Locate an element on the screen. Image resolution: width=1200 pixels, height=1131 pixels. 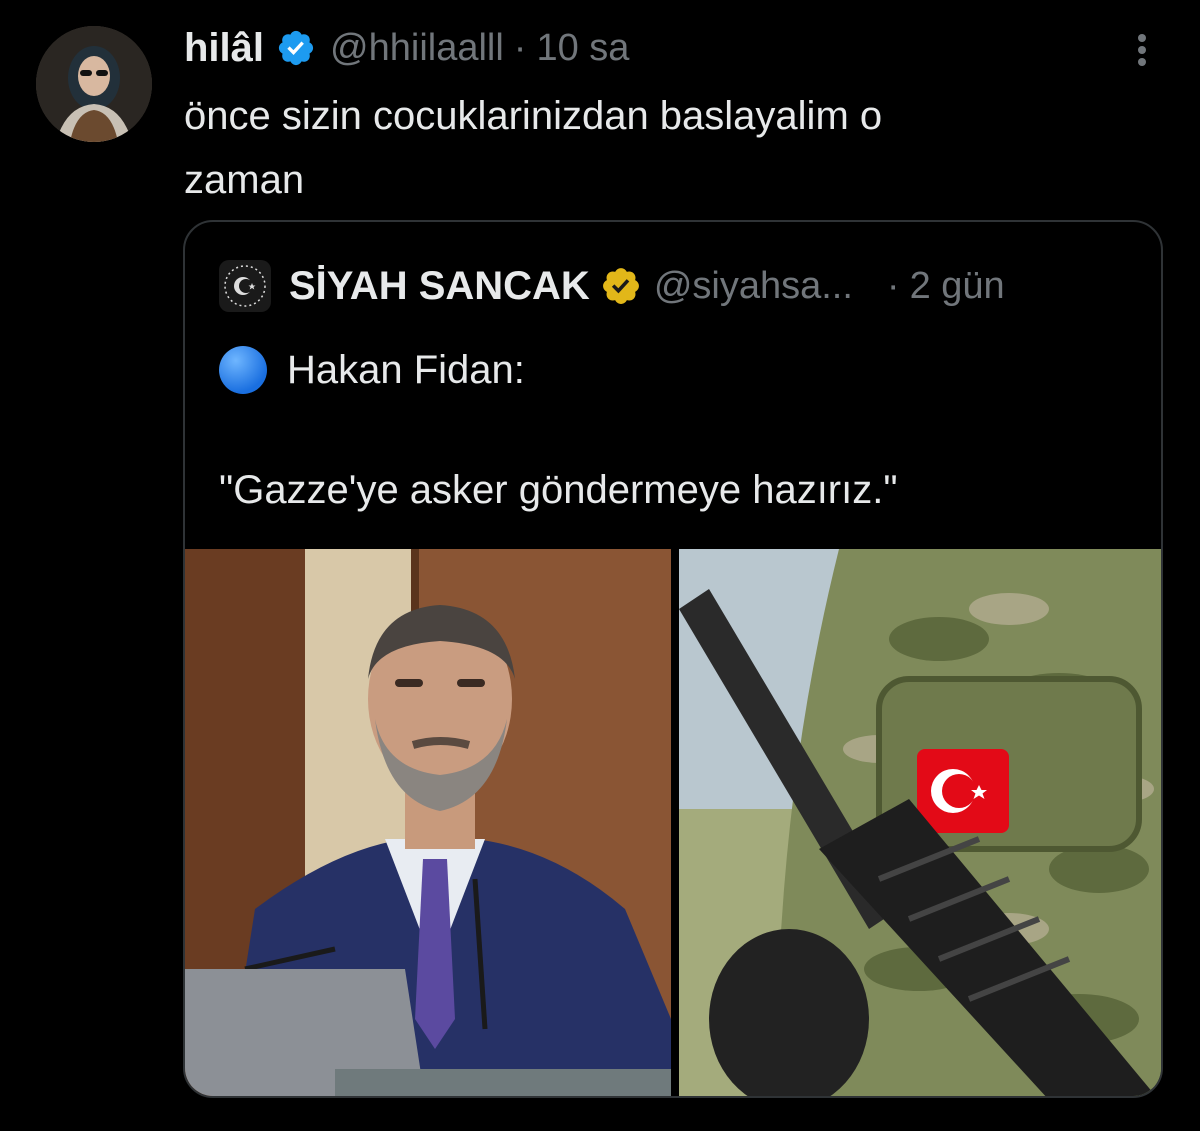
author-name: hilâl is located at coordinates (224, 48).